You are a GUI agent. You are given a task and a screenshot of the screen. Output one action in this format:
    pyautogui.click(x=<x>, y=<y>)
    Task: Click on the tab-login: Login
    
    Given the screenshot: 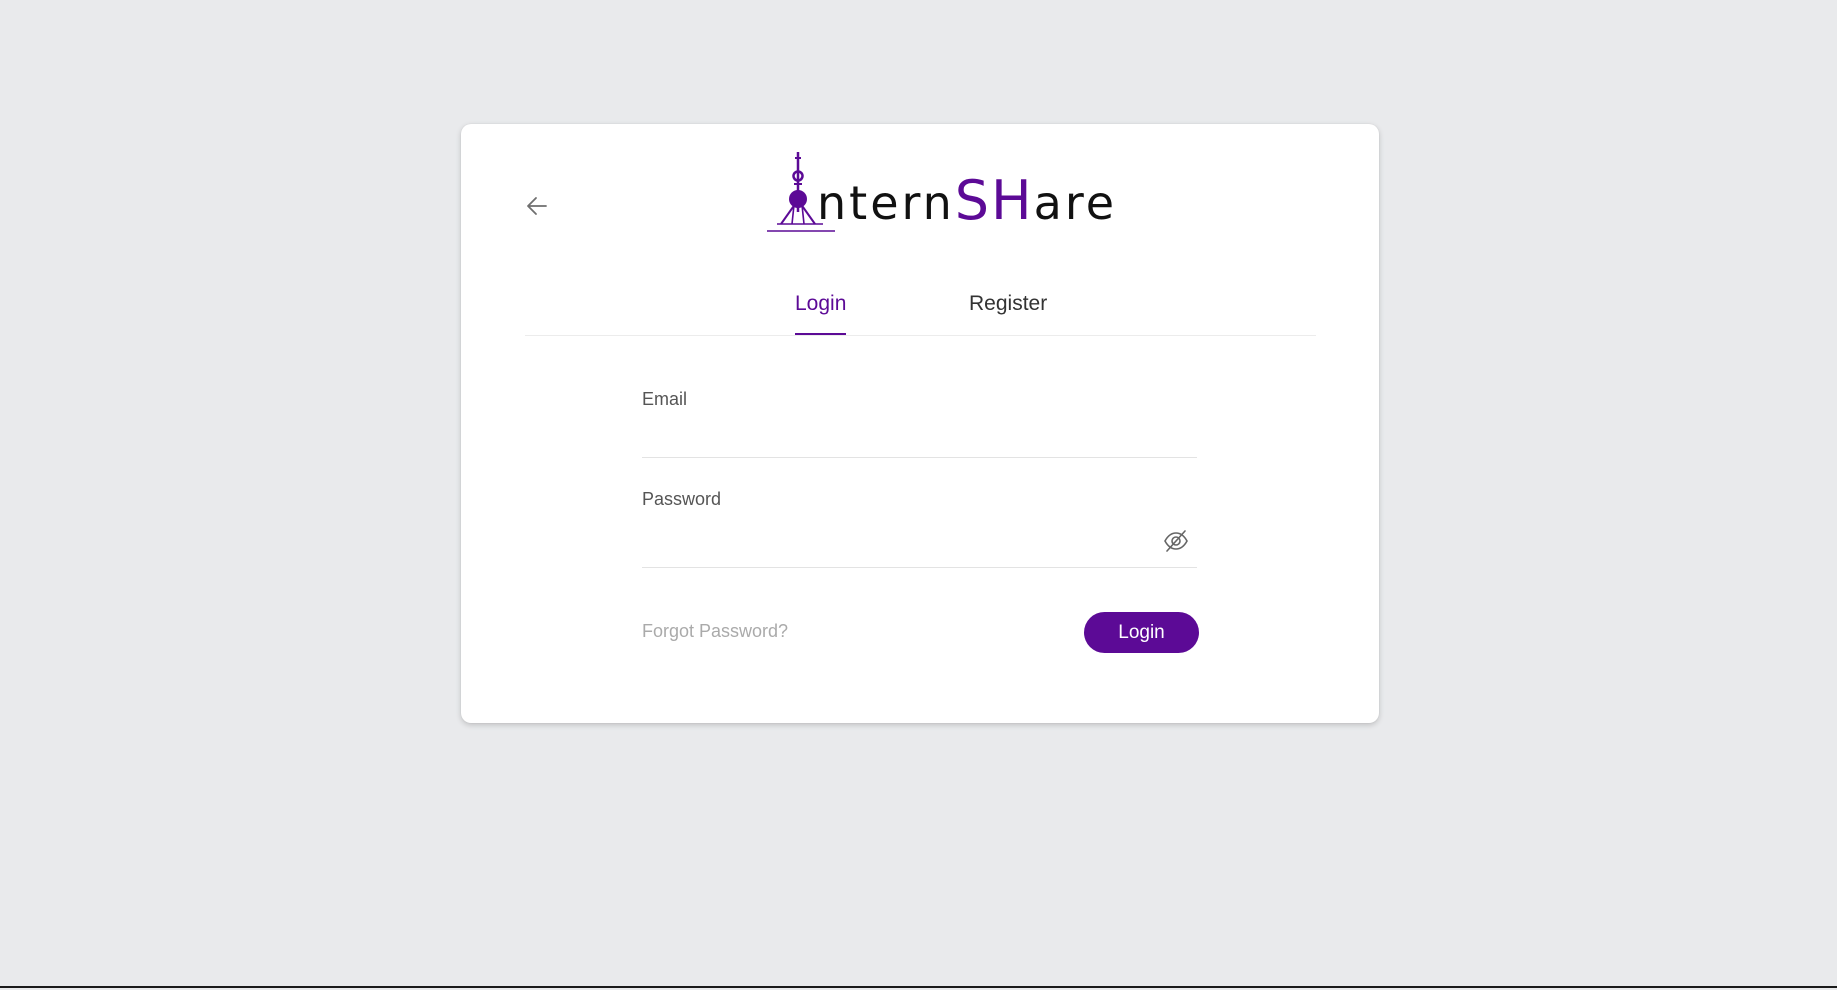 What is the action you would take?
    pyautogui.click(x=821, y=308)
    